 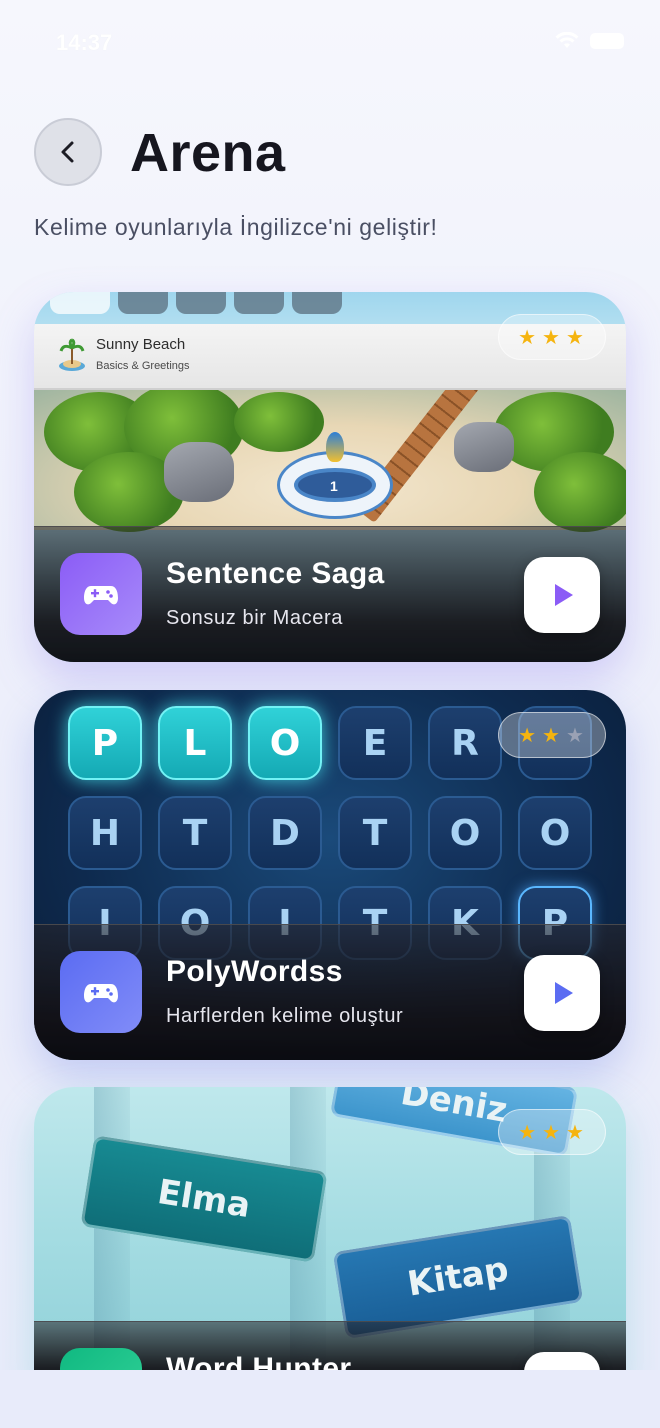 What do you see at coordinates (195, 743) in the screenshot?
I see `letter-tile: L` at bounding box center [195, 743].